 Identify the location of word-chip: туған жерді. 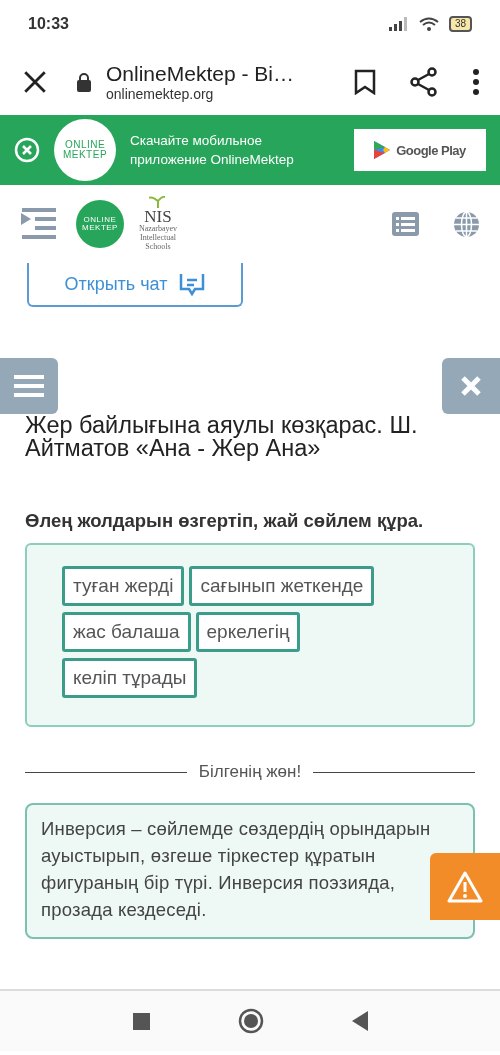
(123, 586).